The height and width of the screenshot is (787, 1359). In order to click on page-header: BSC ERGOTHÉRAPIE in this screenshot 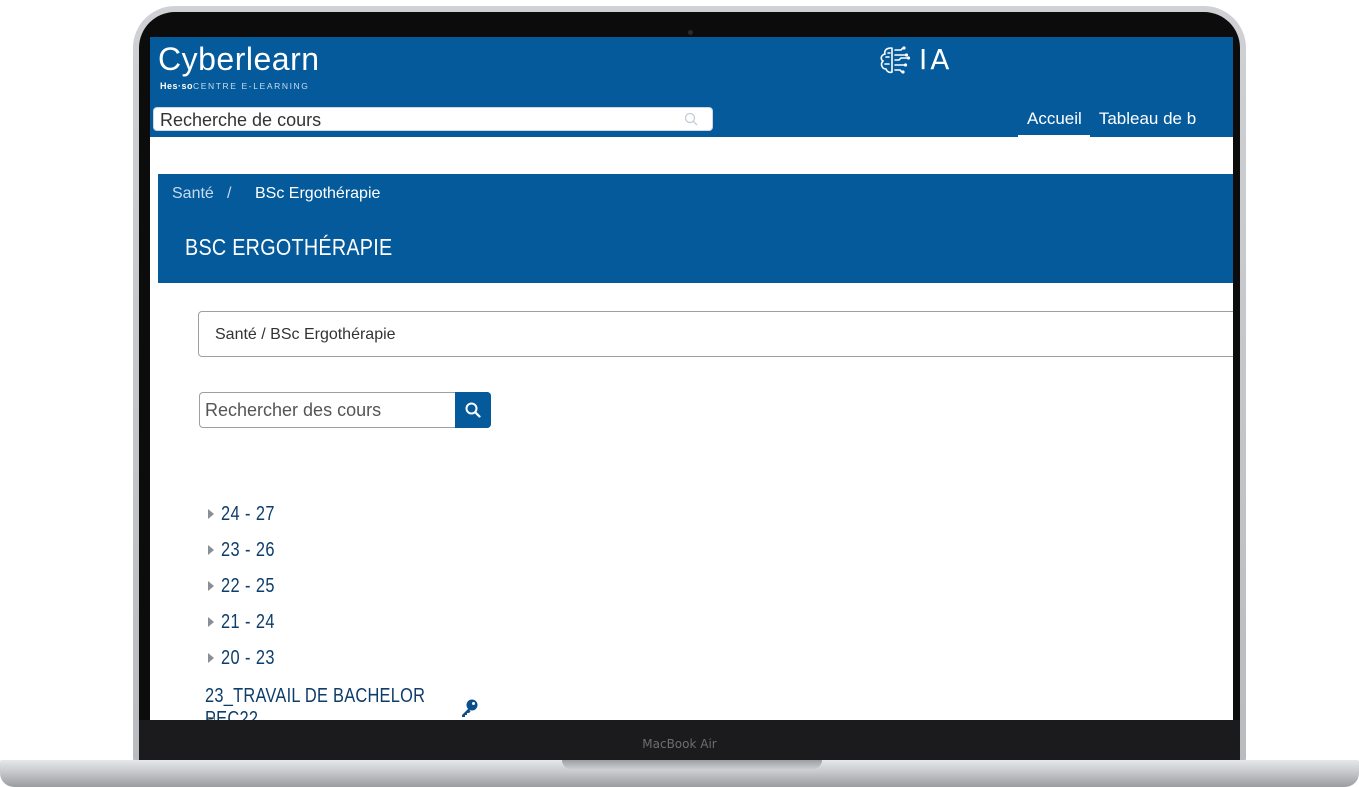, I will do `click(695, 248)`.